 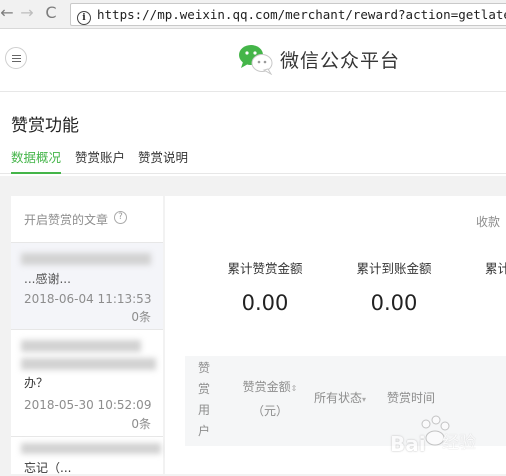 What do you see at coordinates (203, 410) in the screenshot?
I see `column-user-char: 用` at bounding box center [203, 410].